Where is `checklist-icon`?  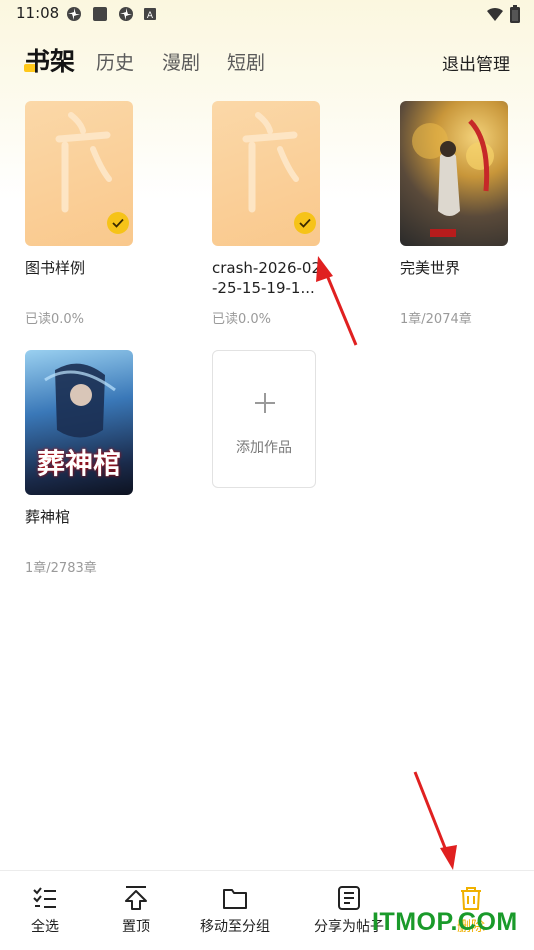
checklist-icon is located at coordinates (44, 897).